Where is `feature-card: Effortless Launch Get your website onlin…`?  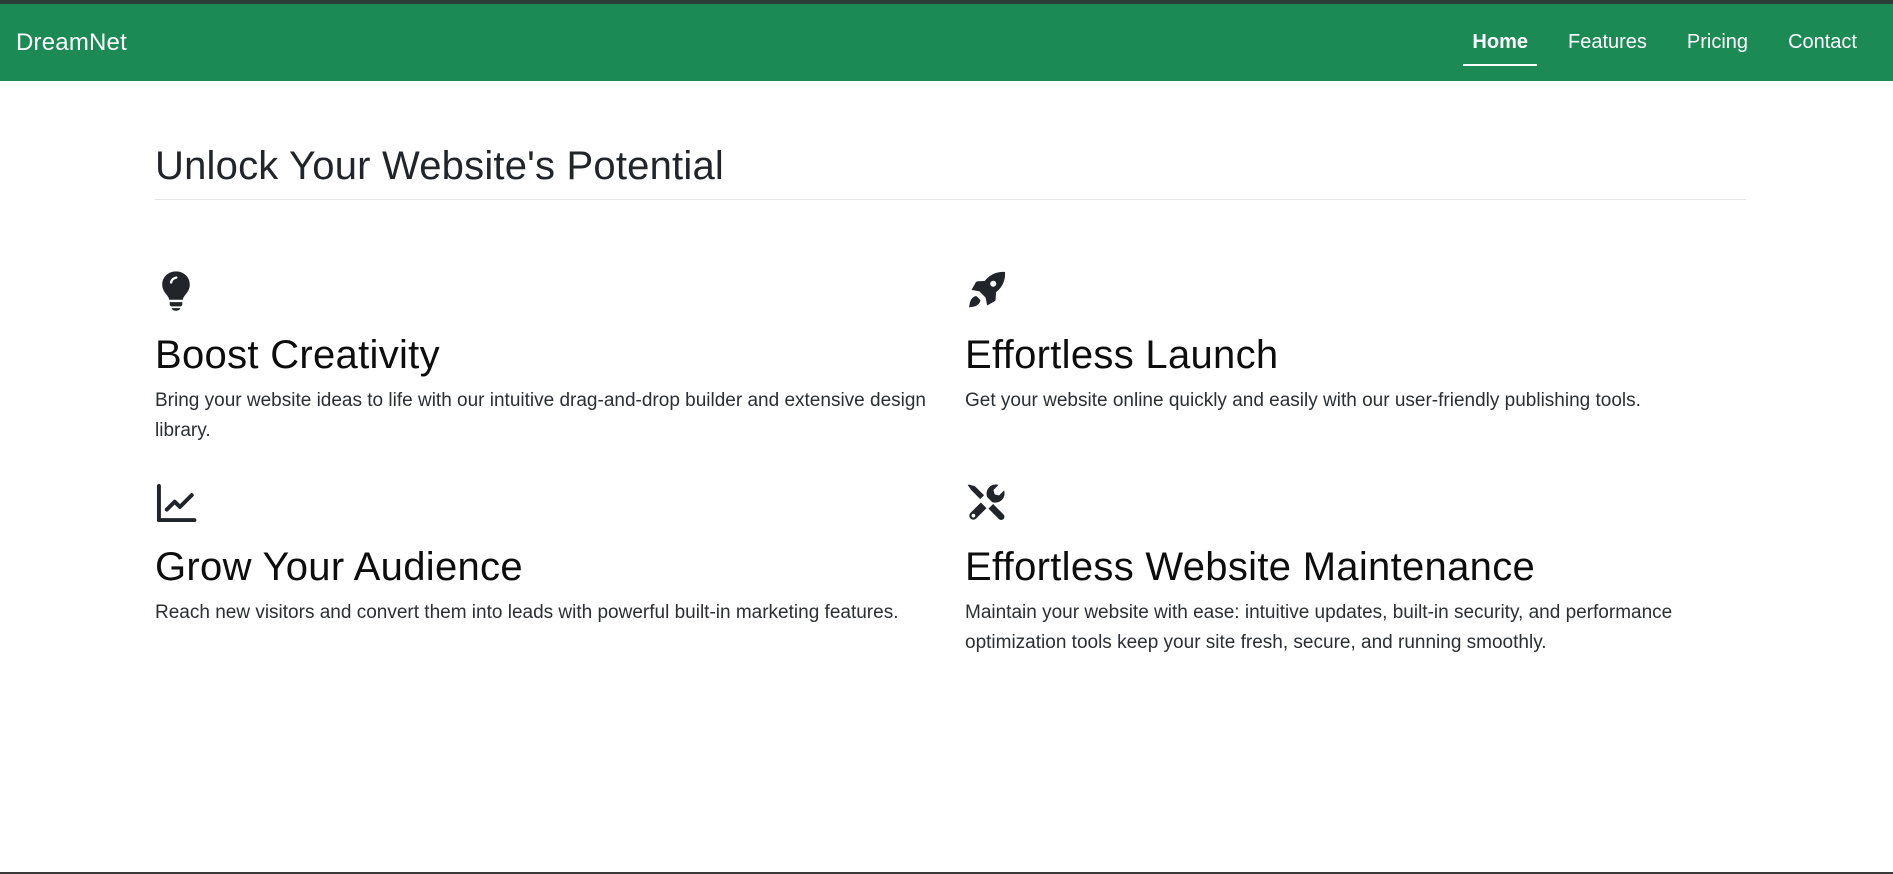 feature-card: Effortless Launch Get your website onlin… is located at coordinates (1355, 358).